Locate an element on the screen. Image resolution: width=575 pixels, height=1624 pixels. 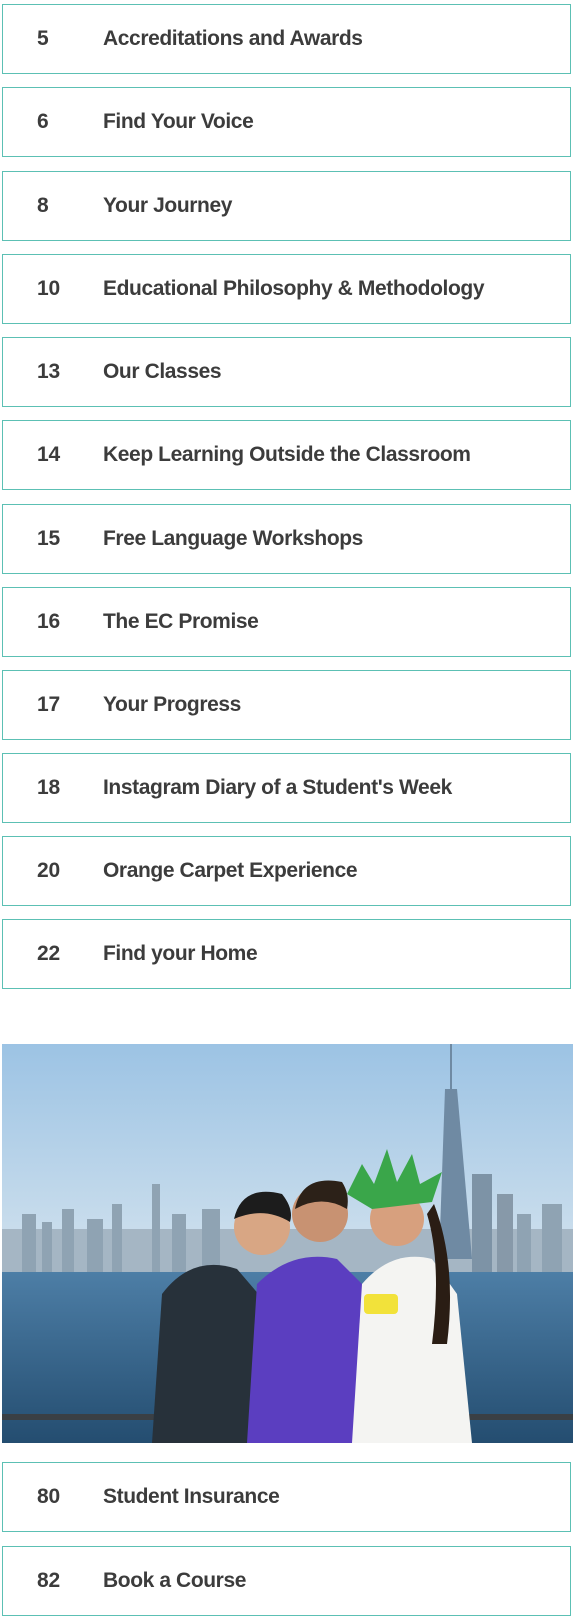
toc-item-ec-promise: 16 The EC Promise is located at coordinates (286, 622).